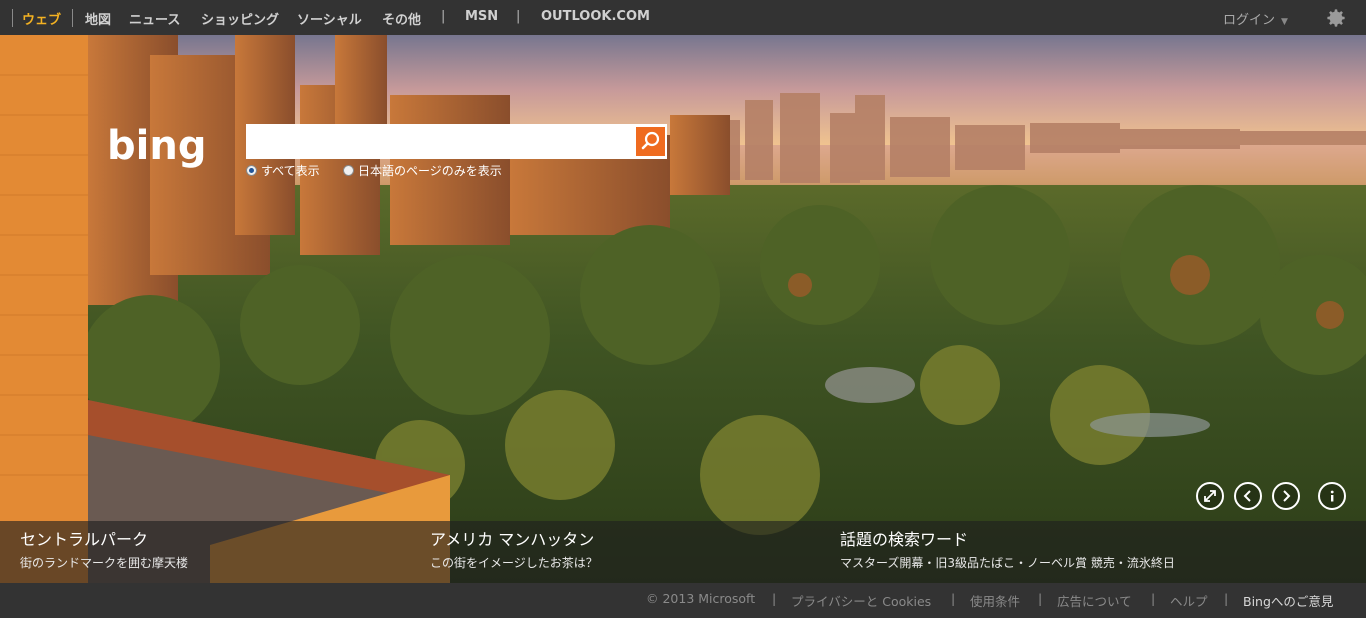 The height and width of the screenshot is (618, 1366). Describe the element at coordinates (514, 563) in the screenshot. I see `caption-subtitle: この街をイメージしたお茶は？` at that location.